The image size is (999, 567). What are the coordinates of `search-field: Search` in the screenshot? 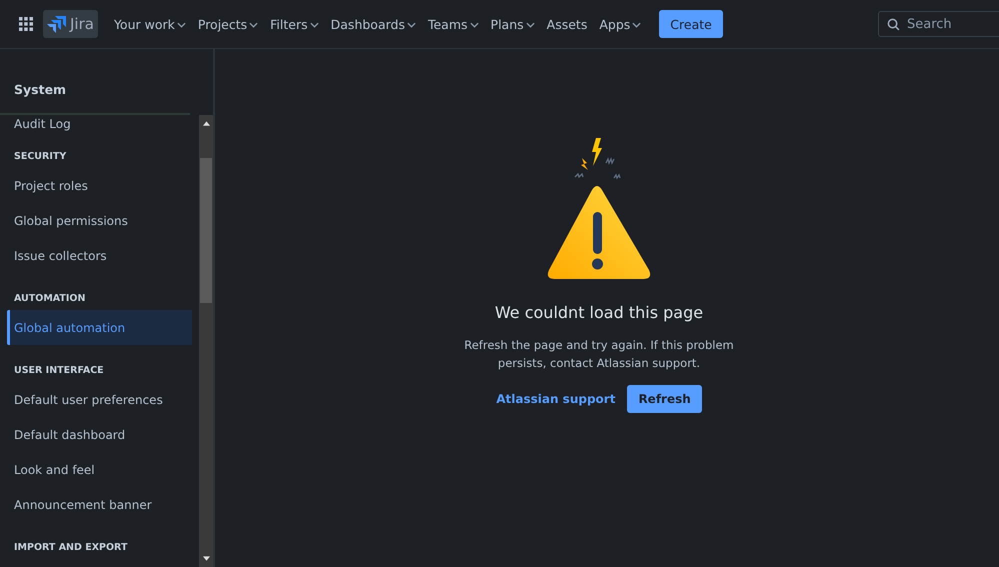 It's located at (938, 24).